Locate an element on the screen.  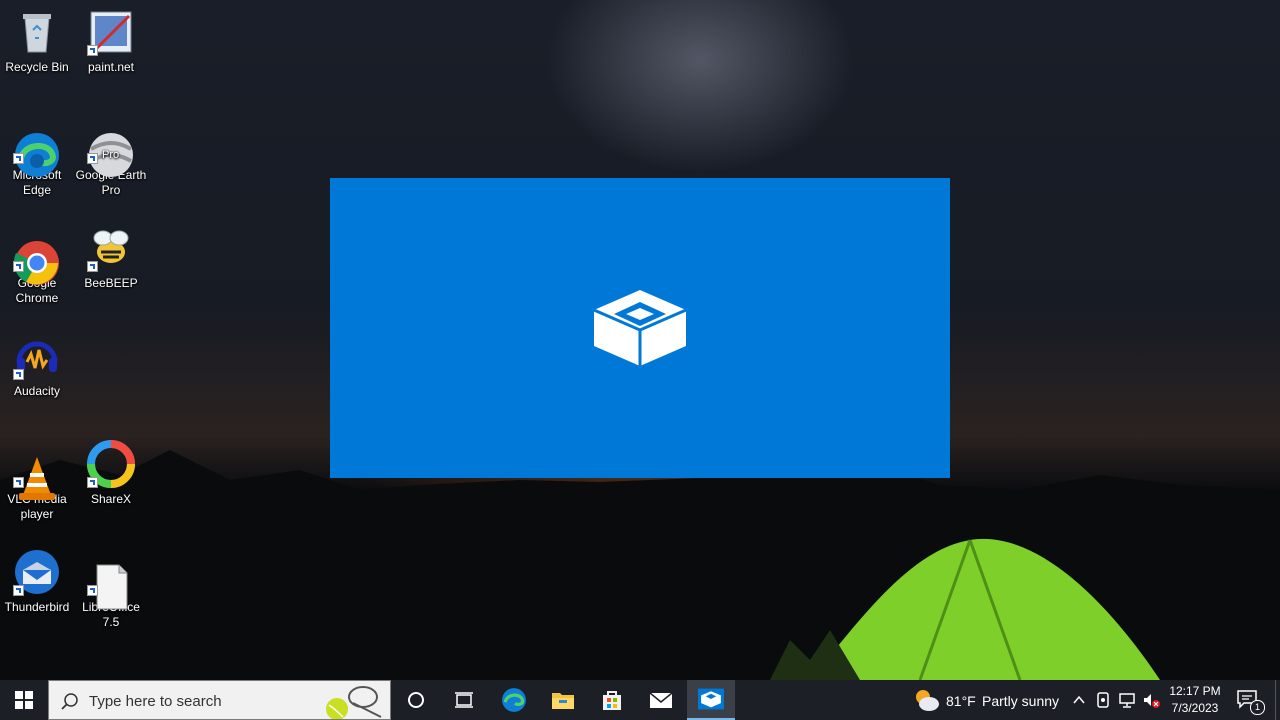
file-explorer-icon is located at coordinates (563, 701).